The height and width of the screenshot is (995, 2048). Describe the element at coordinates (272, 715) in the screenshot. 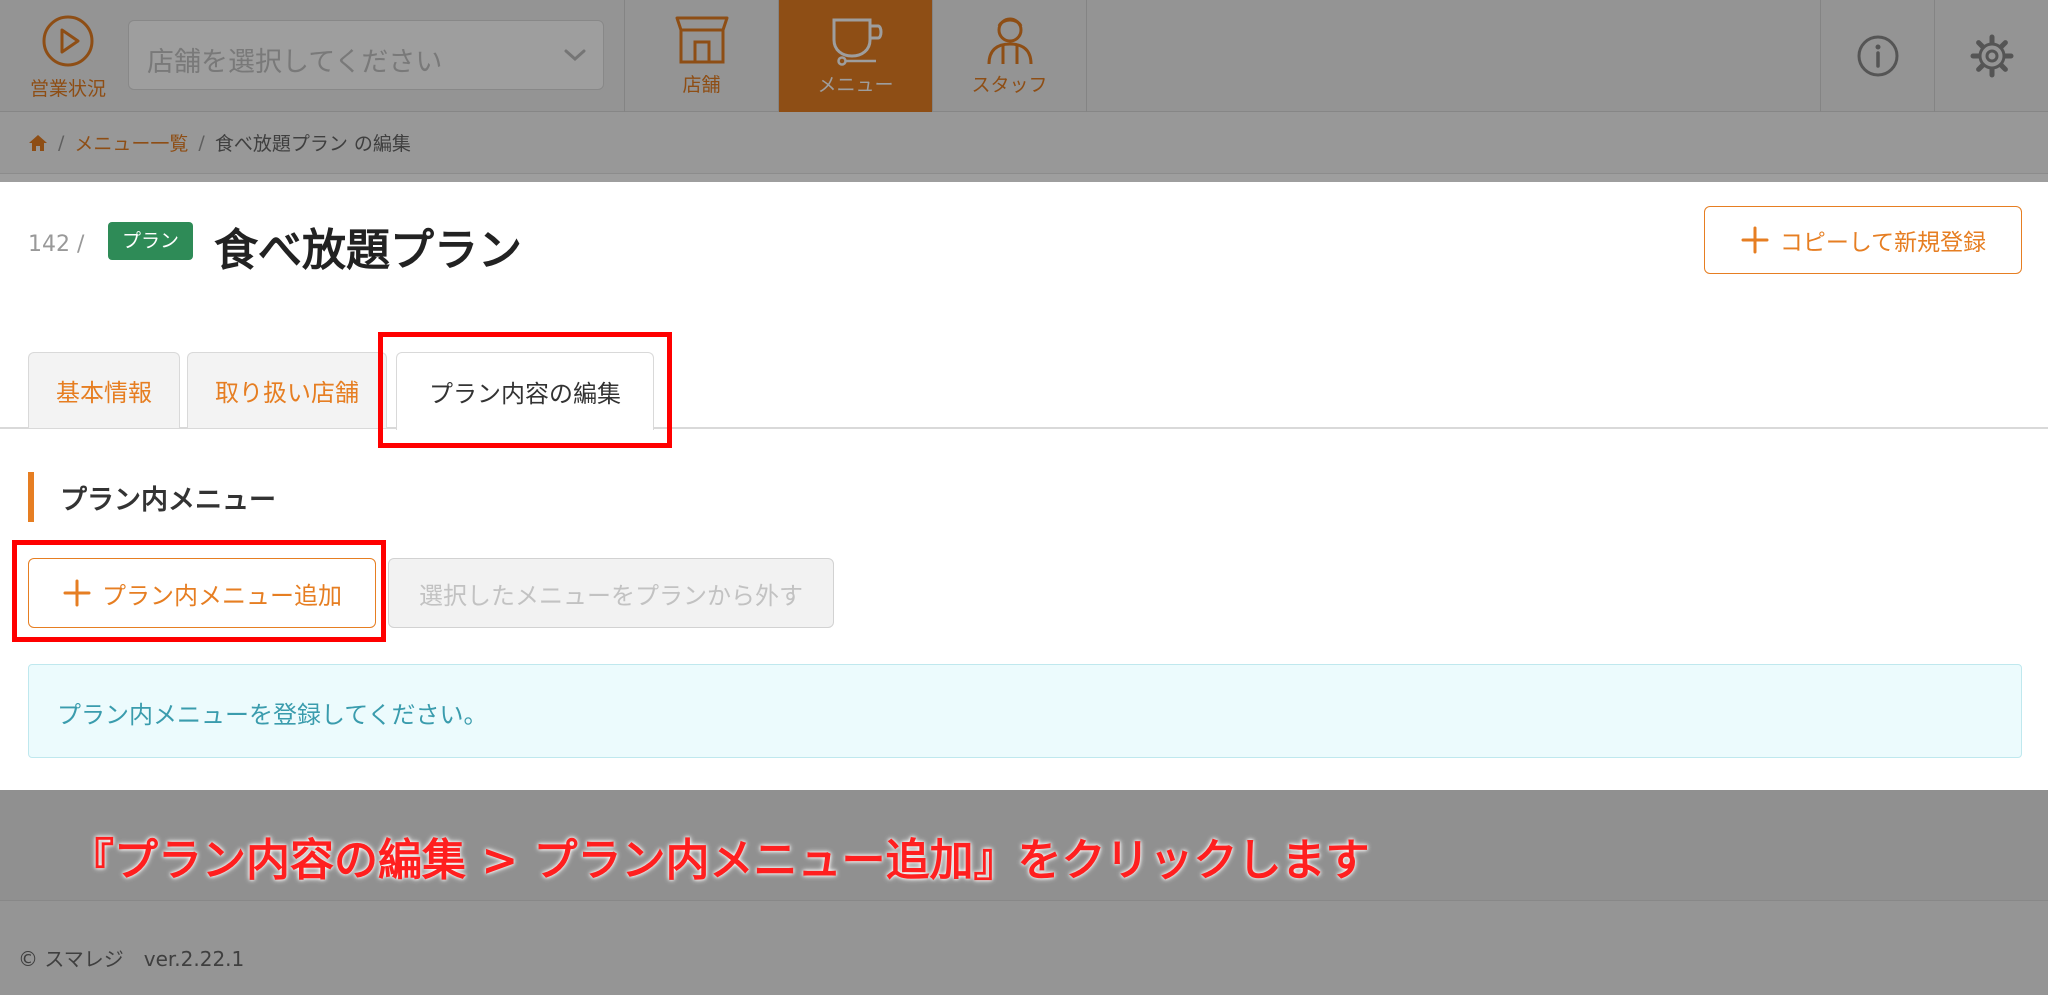

I see `empty-info-message: プラン内メニューを登録してください。` at that location.